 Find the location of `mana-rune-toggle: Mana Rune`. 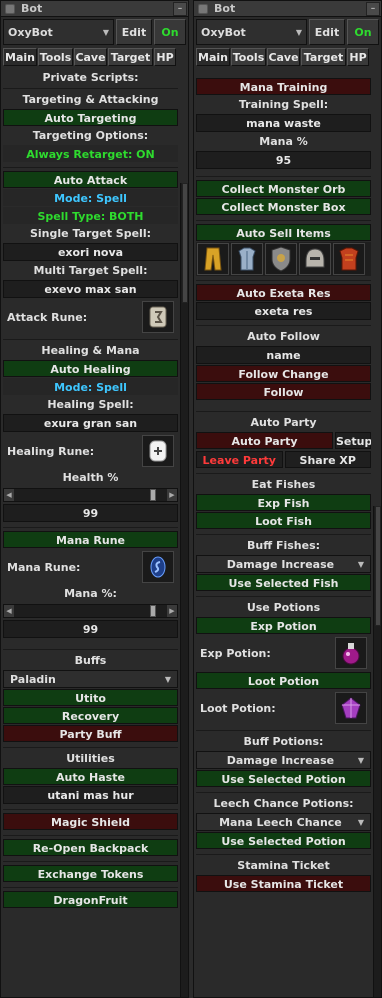

mana-rune-toggle: Mana Rune is located at coordinates (90, 539).